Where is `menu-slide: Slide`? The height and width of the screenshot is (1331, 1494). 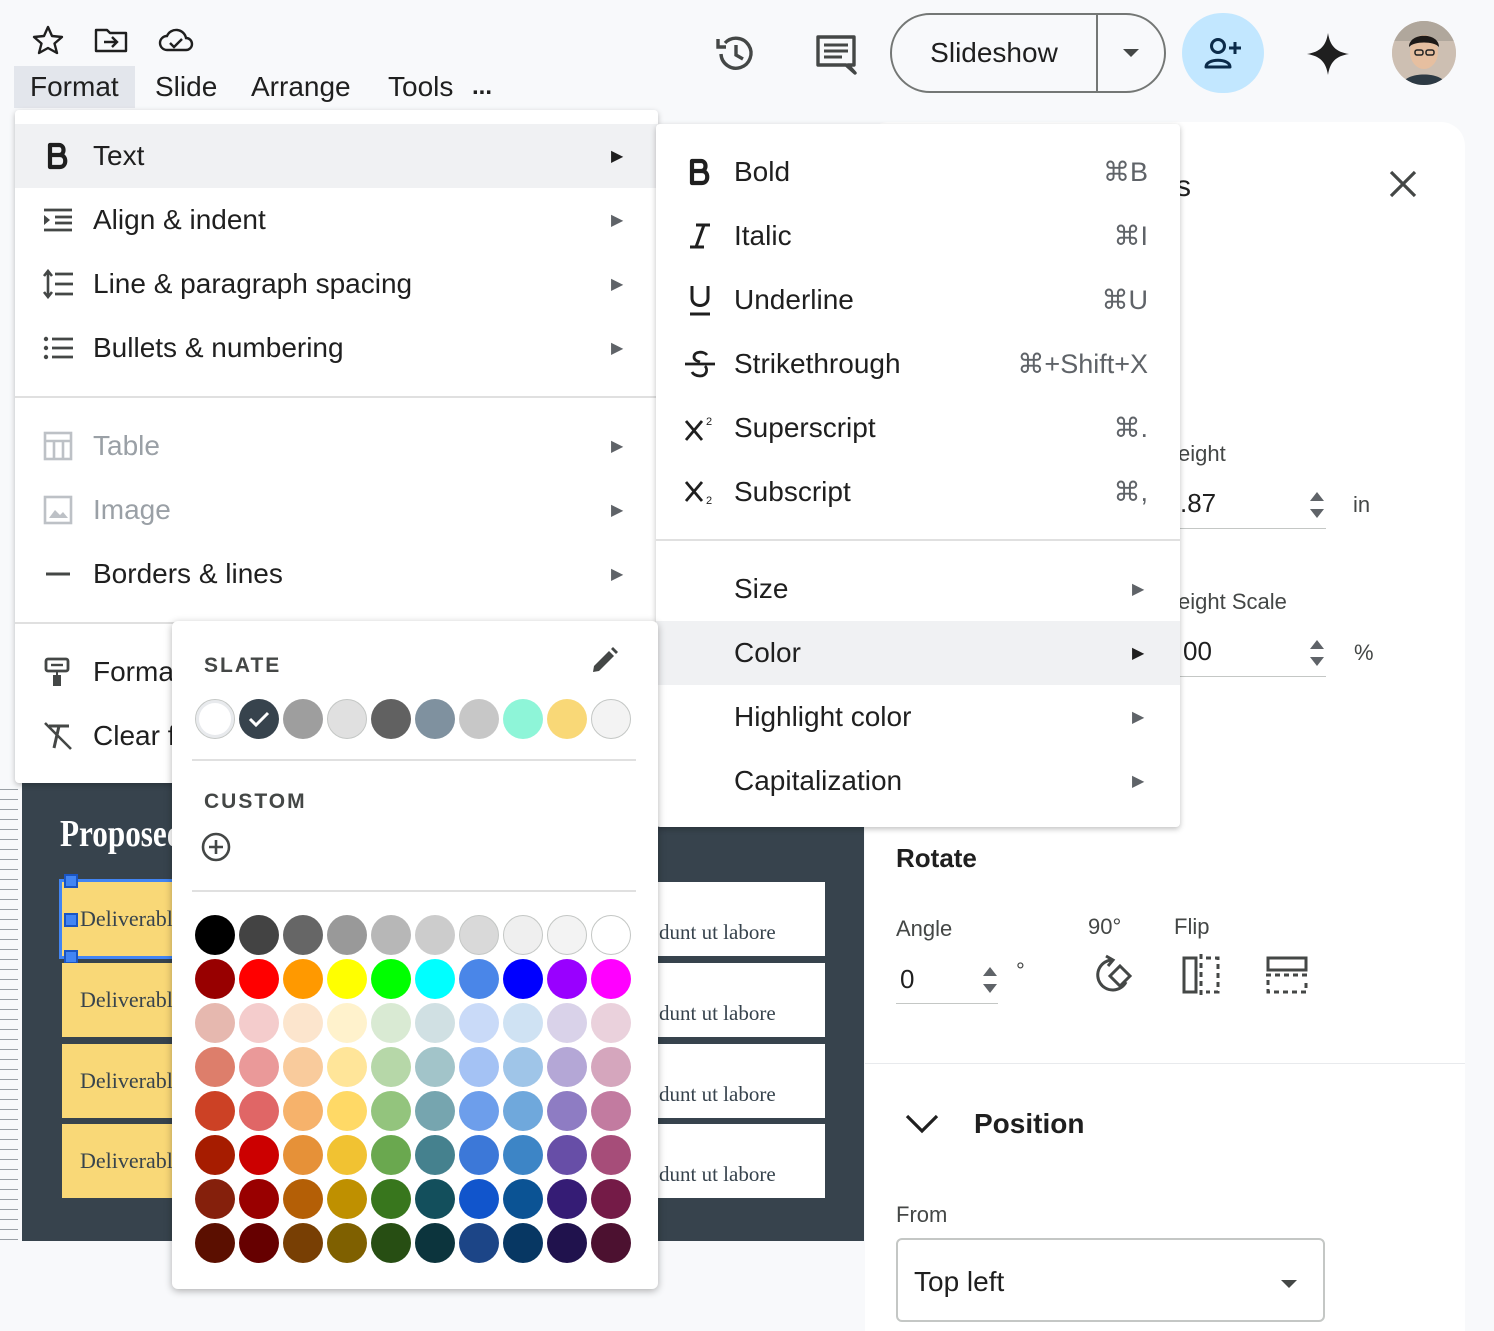 menu-slide: Slide is located at coordinates (186, 87).